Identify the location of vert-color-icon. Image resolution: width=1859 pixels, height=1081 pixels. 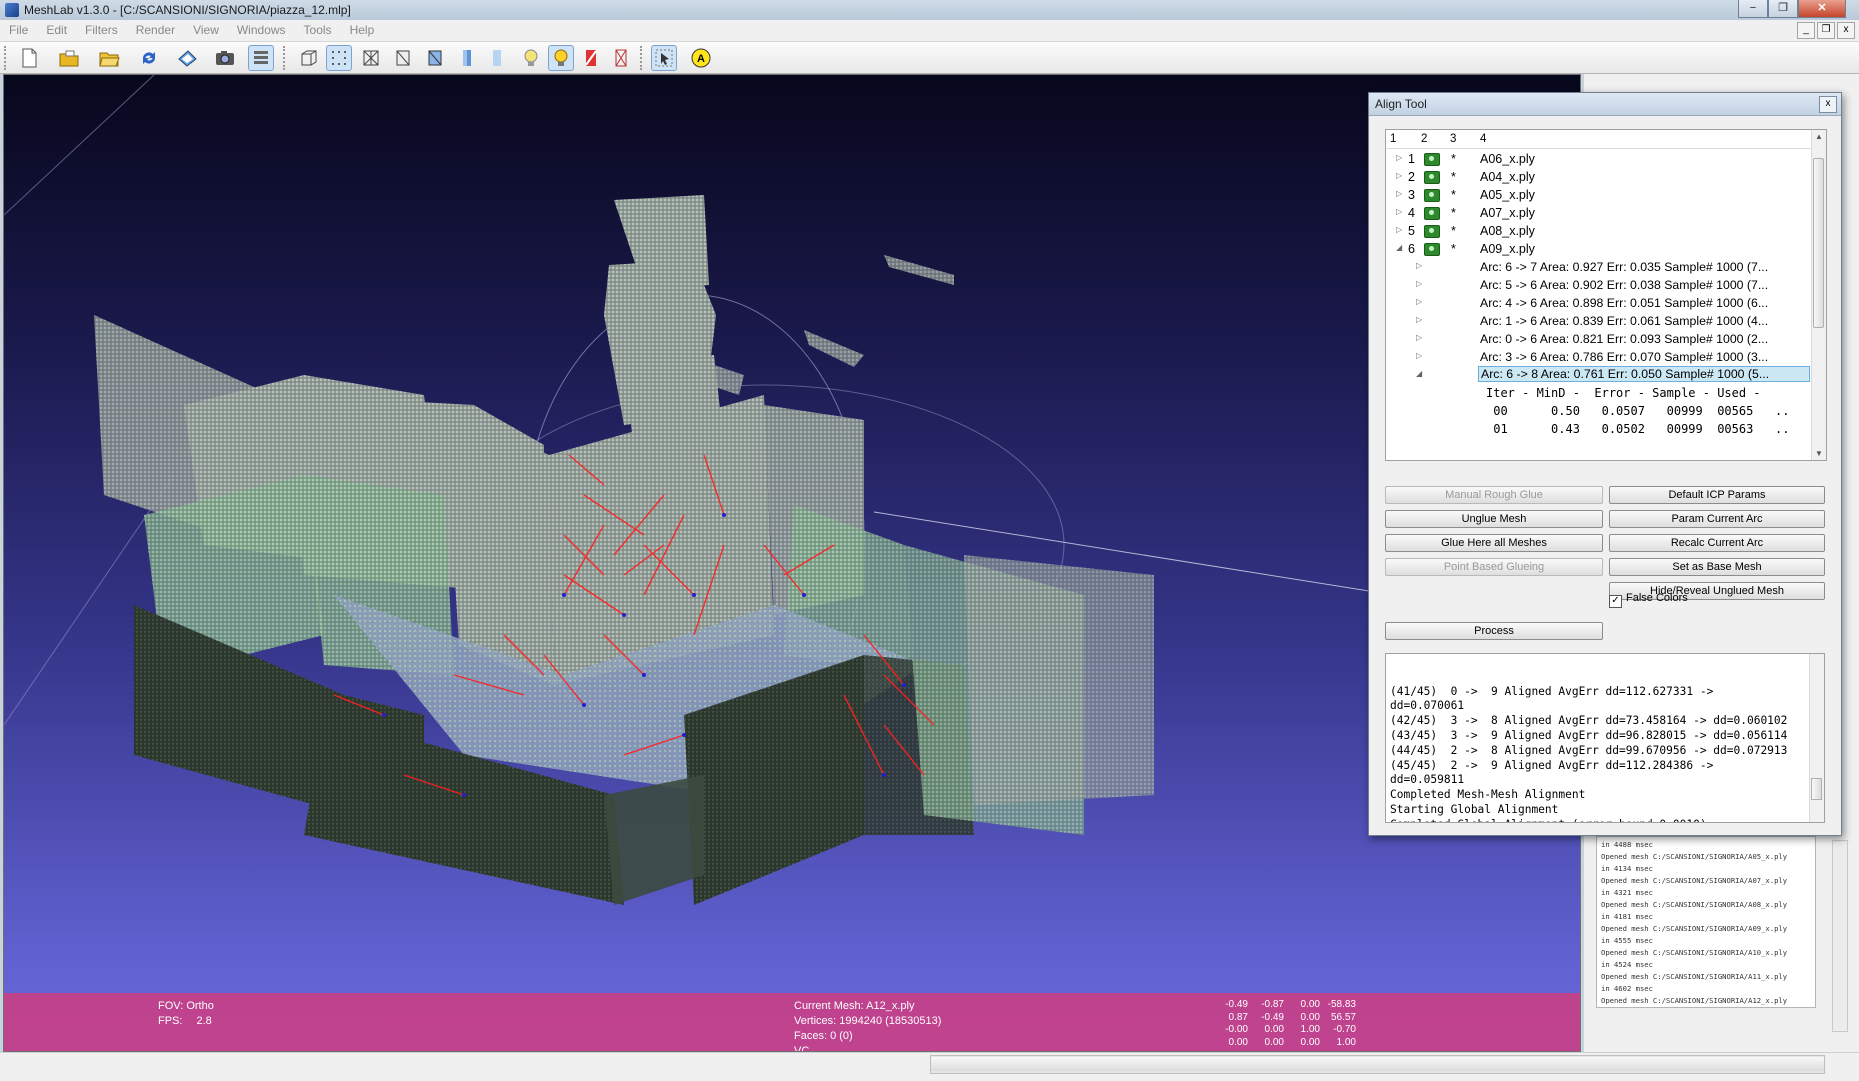
(621, 58).